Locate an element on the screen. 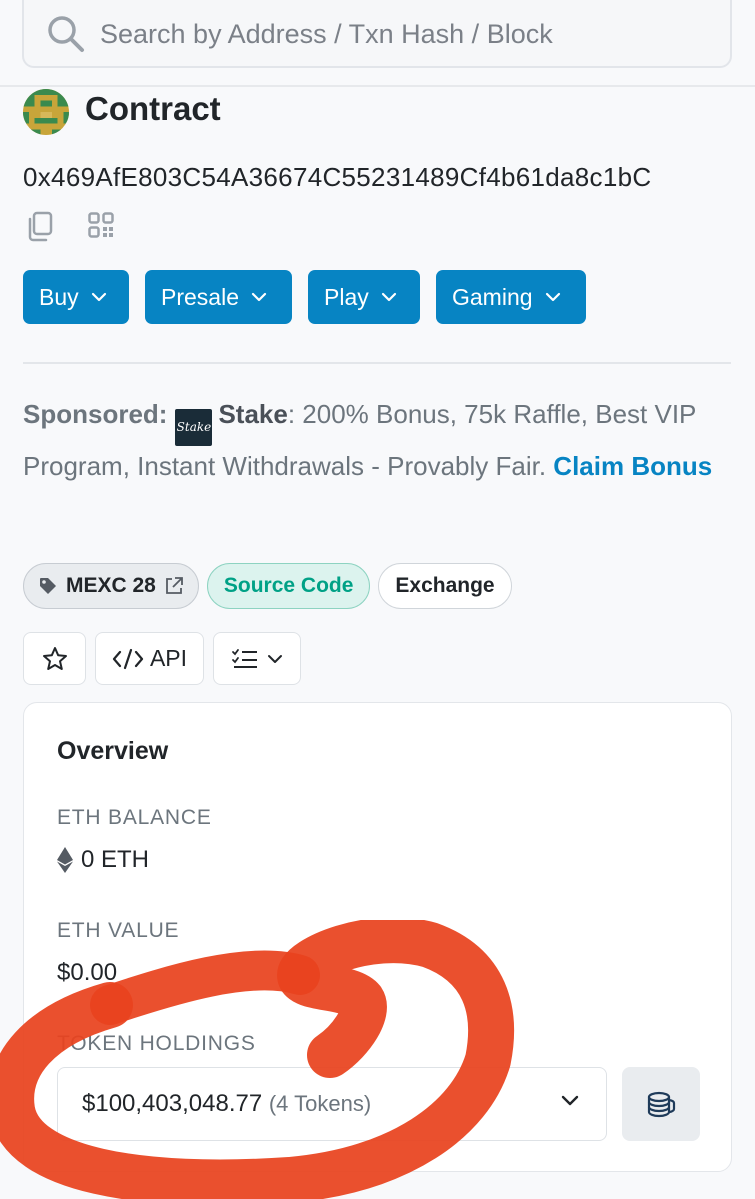 The height and width of the screenshot is (1199, 755). token-list-button is located at coordinates (661, 1104).